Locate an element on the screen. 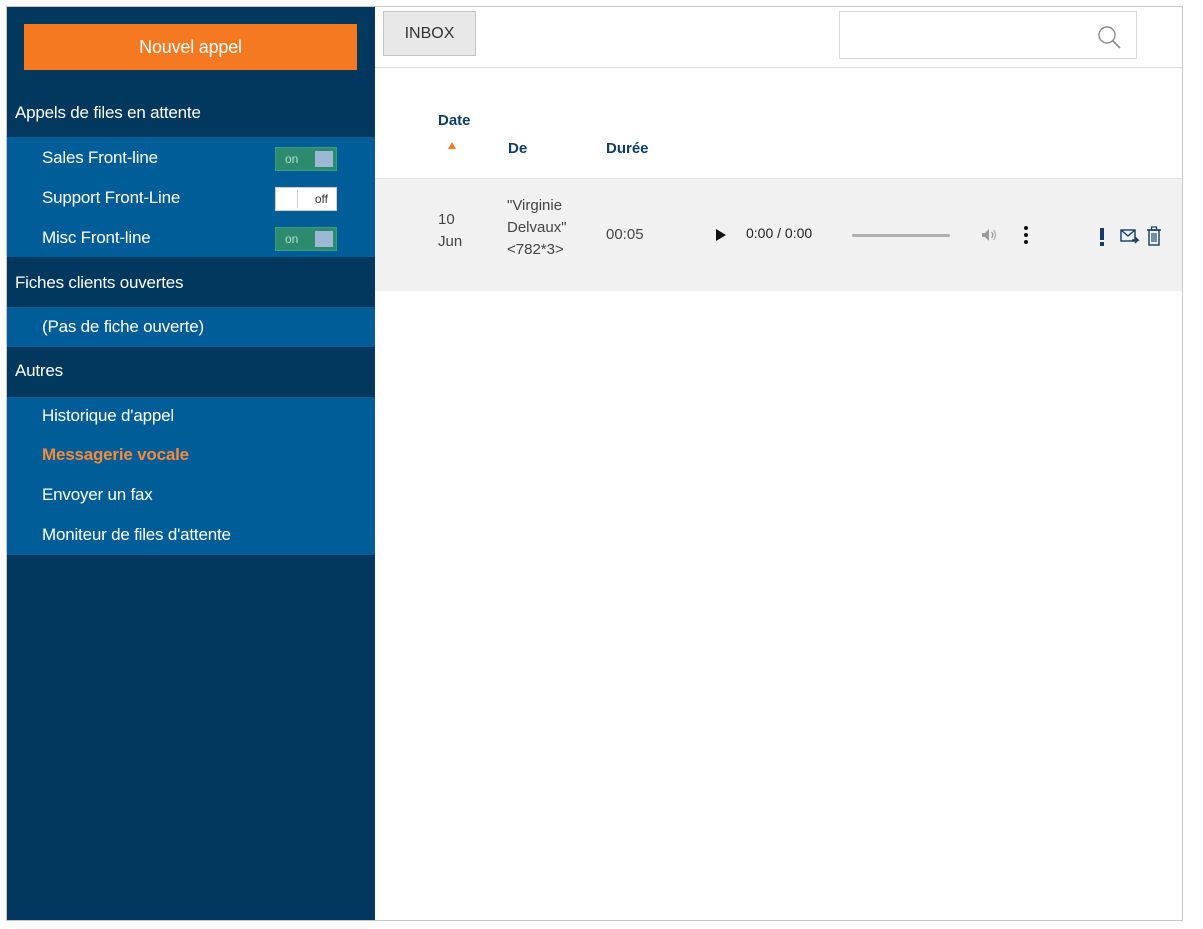  files-empty-label: (Pas de fiche ouverte) is located at coordinates (123, 326).